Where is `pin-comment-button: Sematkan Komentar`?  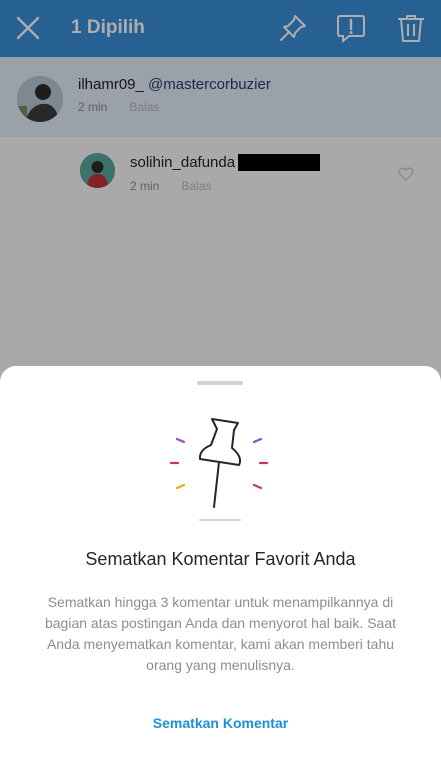 pin-comment-button: Sematkan Komentar is located at coordinates (220, 723).